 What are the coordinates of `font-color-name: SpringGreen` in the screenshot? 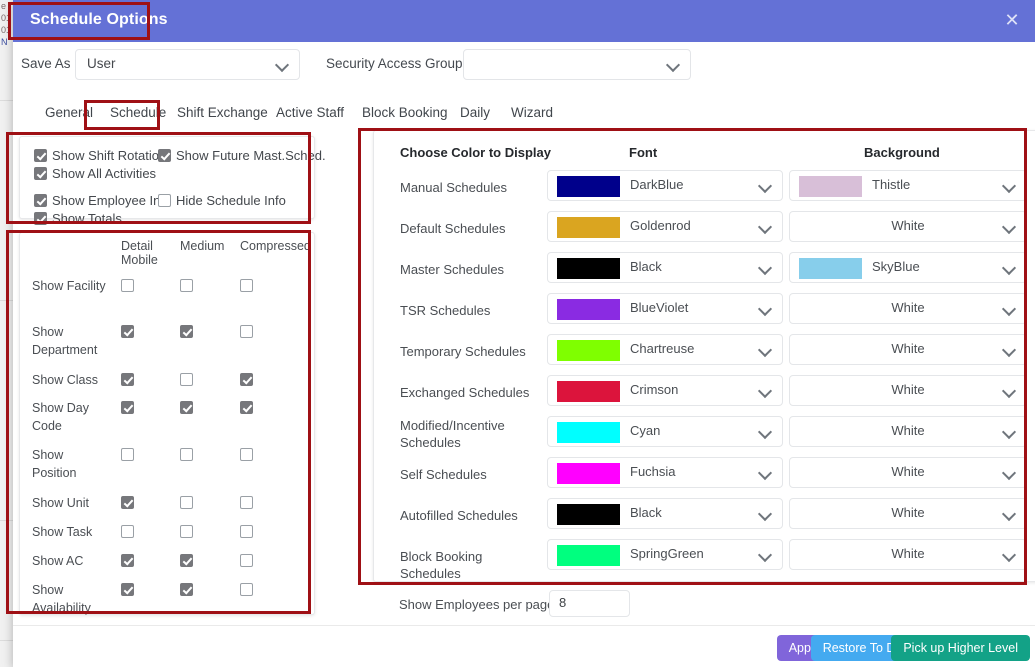 It's located at (667, 553).